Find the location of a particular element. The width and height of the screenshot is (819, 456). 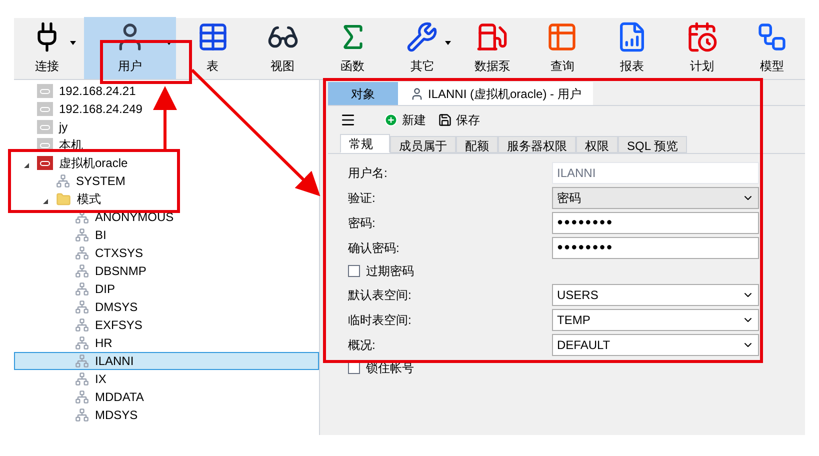

toolbar-button: 视图 is located at coordinates (283, 48).